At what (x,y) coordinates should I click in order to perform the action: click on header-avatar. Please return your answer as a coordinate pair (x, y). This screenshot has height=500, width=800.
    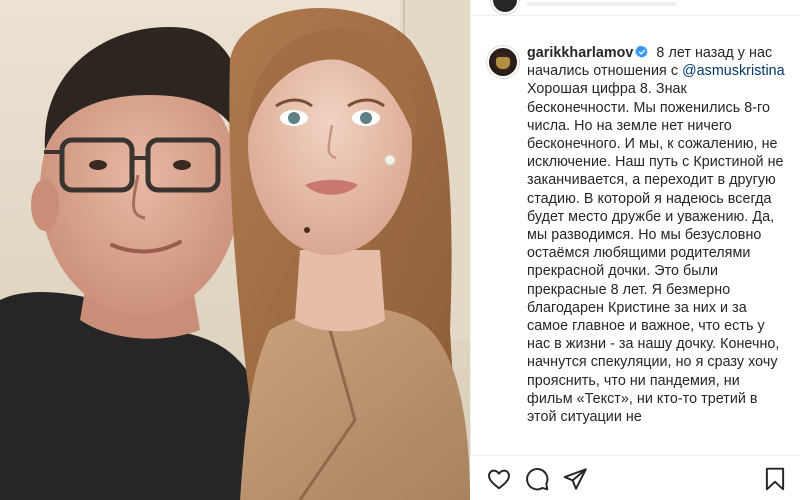
    Looking at the image, I should click on (505, 7).